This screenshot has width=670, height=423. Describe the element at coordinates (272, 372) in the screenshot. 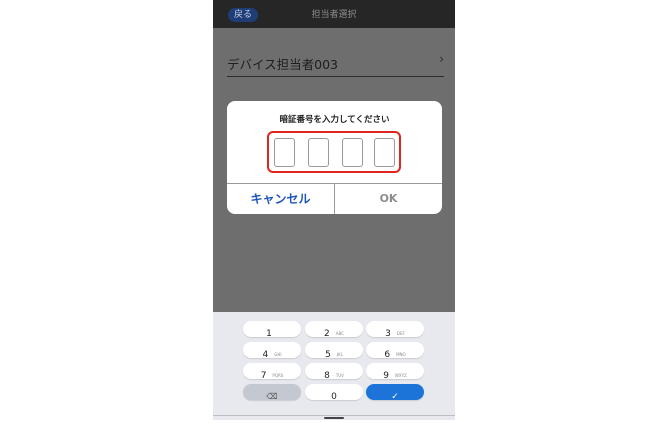

I see `key-7: 7 PQRS` at that location.